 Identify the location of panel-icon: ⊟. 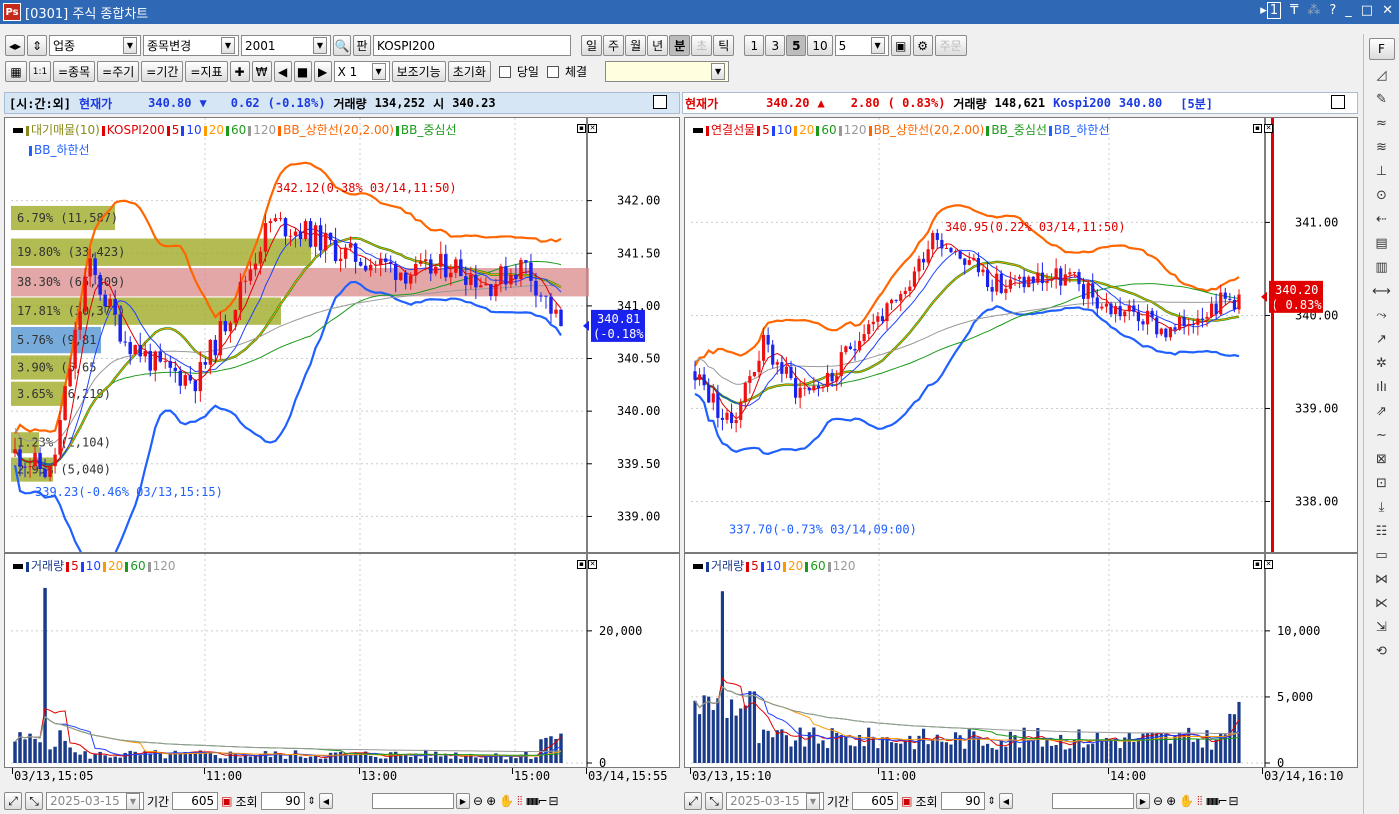
(554, 801).